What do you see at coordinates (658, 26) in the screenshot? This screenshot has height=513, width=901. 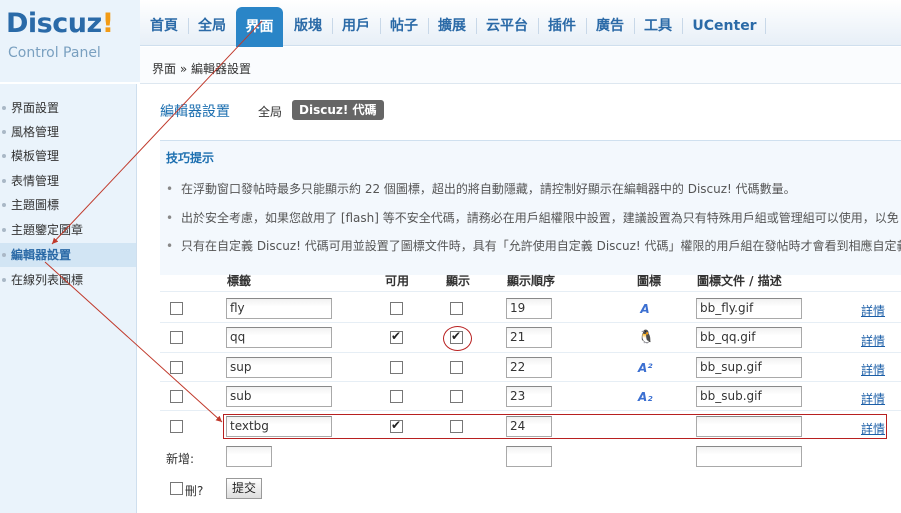 I see `nav-tools: 工具` at bounding box center [658, 26].